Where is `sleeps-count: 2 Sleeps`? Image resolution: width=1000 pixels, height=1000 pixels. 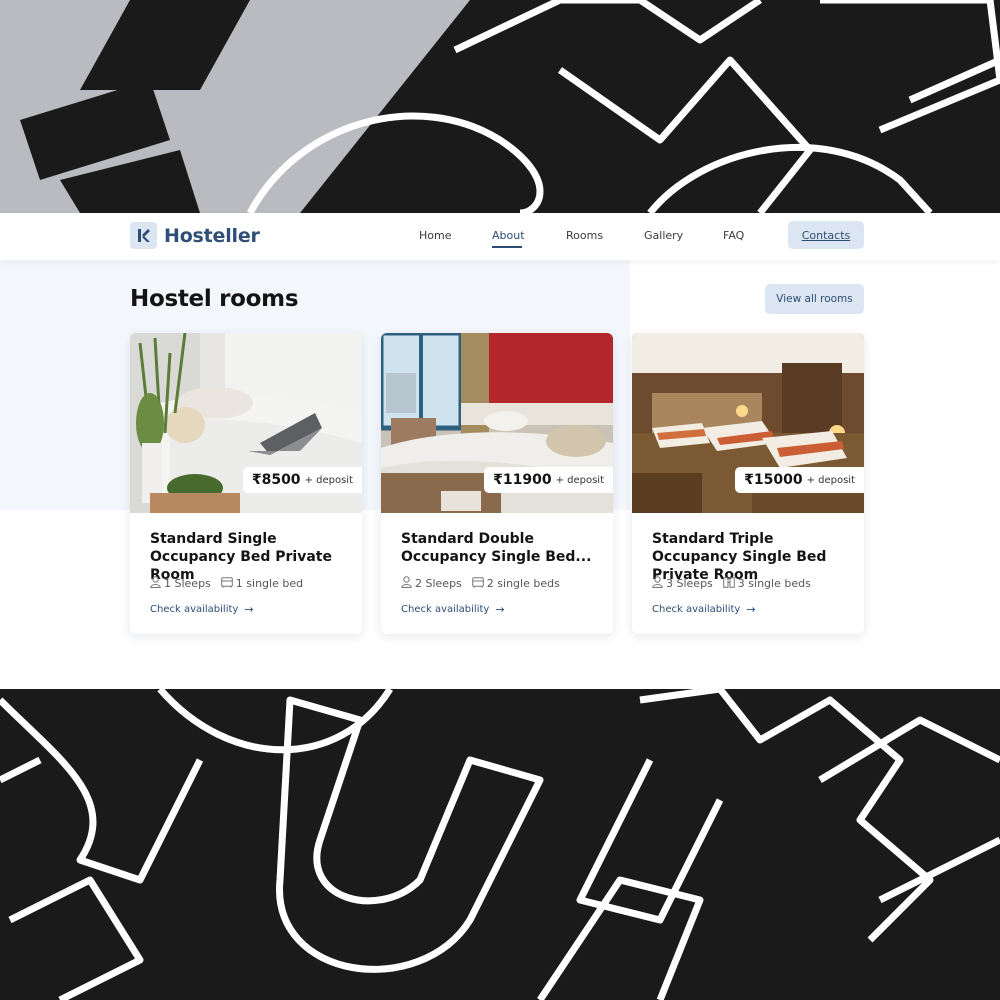 sleeps-count: 2 Sleeps is located at coordinates (438, 583).